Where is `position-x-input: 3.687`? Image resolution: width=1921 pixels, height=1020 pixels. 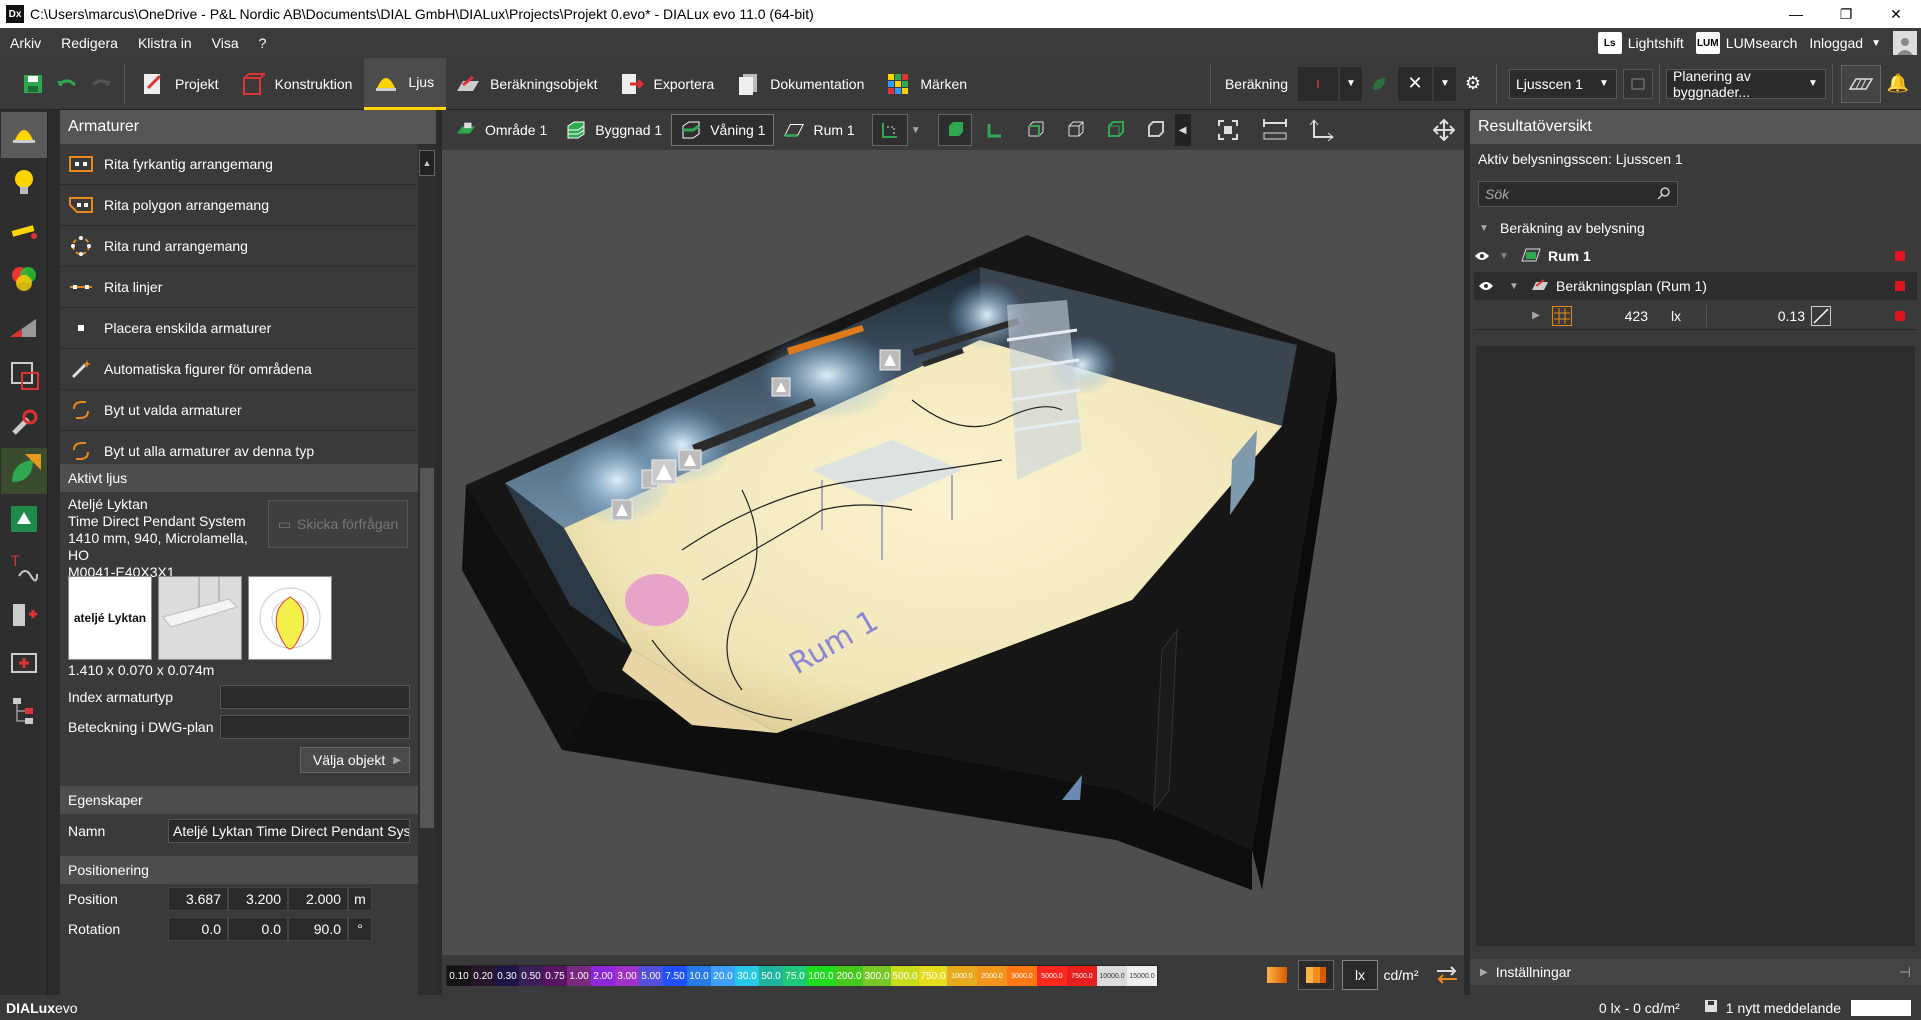 position-x-input: 3.687 is located at coordinates (198, 899).